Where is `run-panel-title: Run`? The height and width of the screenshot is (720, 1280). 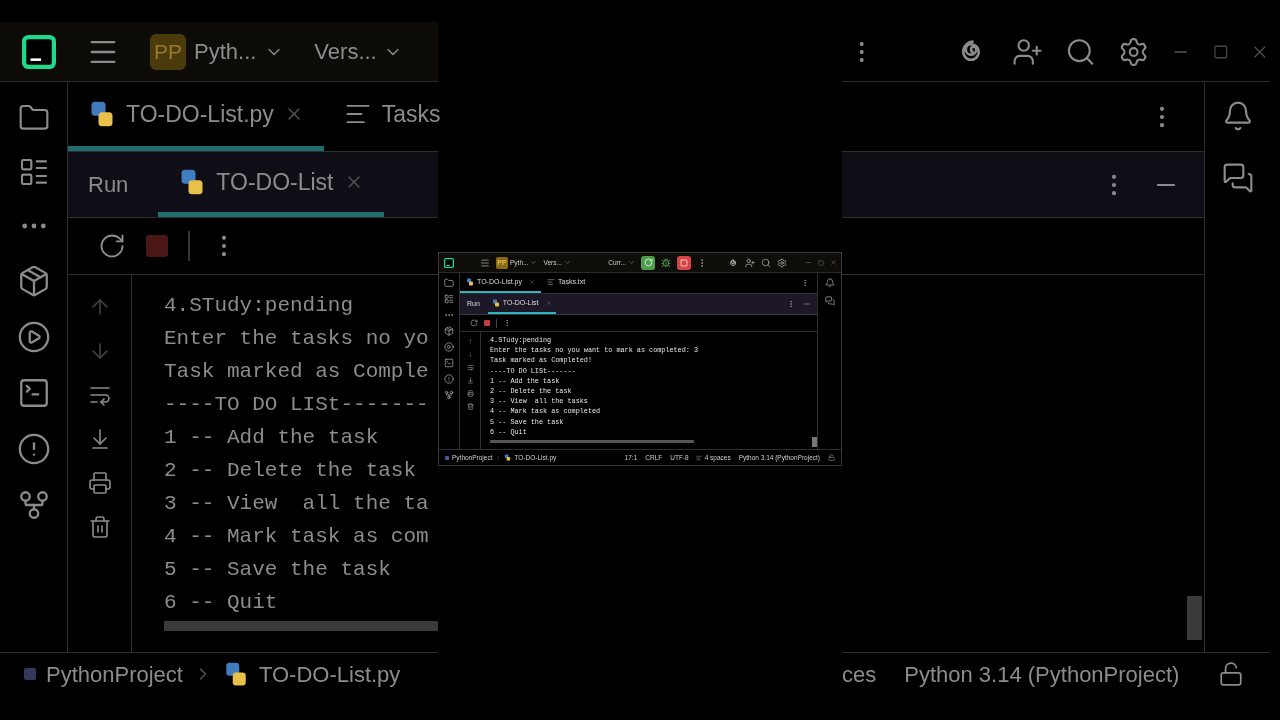
run-panel-title: Run is located at coordinates (108, 185).